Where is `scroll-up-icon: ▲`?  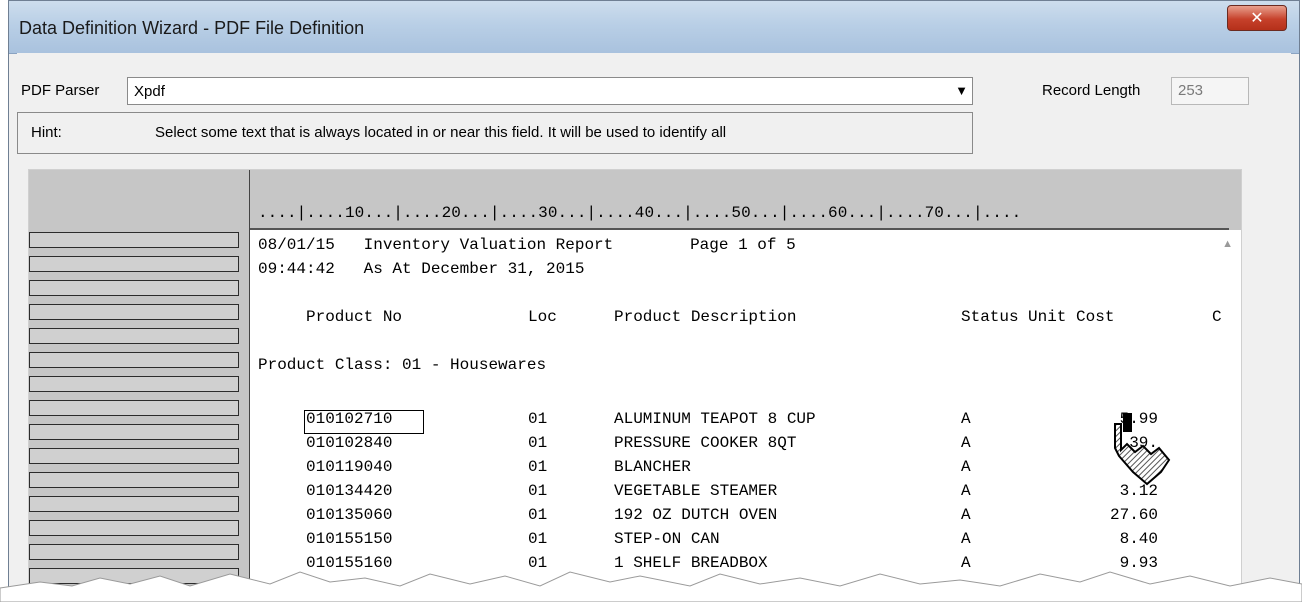 scroll-up-icon: ▲ is located at coordinates (1227, 244).